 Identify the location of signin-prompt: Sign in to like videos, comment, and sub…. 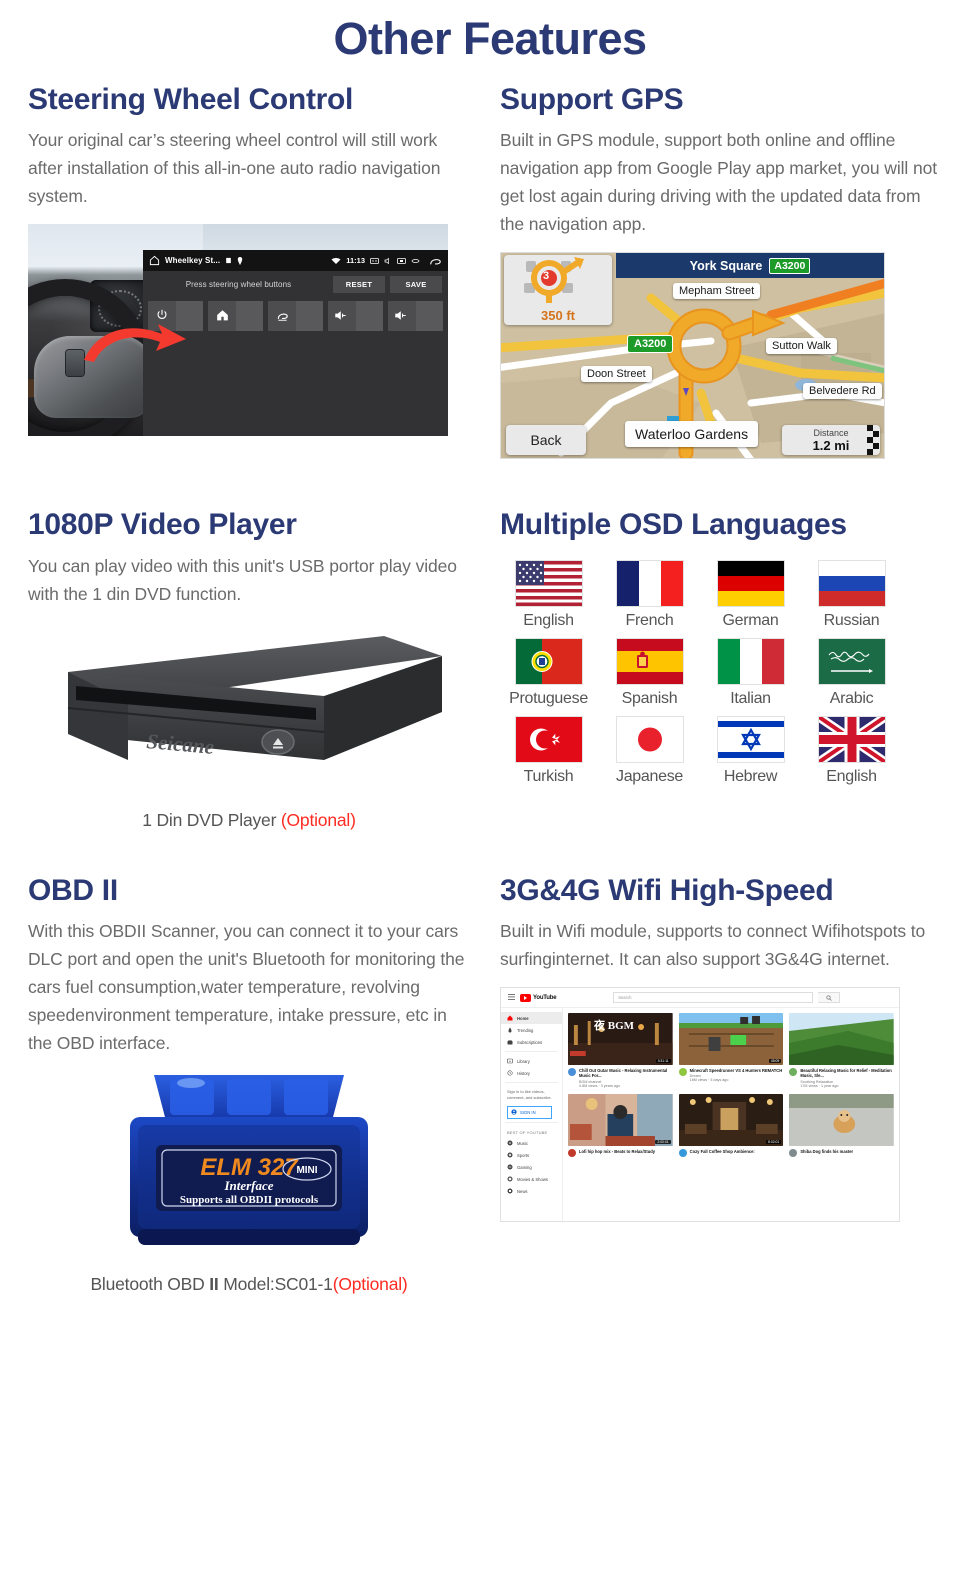
(529, 1095).